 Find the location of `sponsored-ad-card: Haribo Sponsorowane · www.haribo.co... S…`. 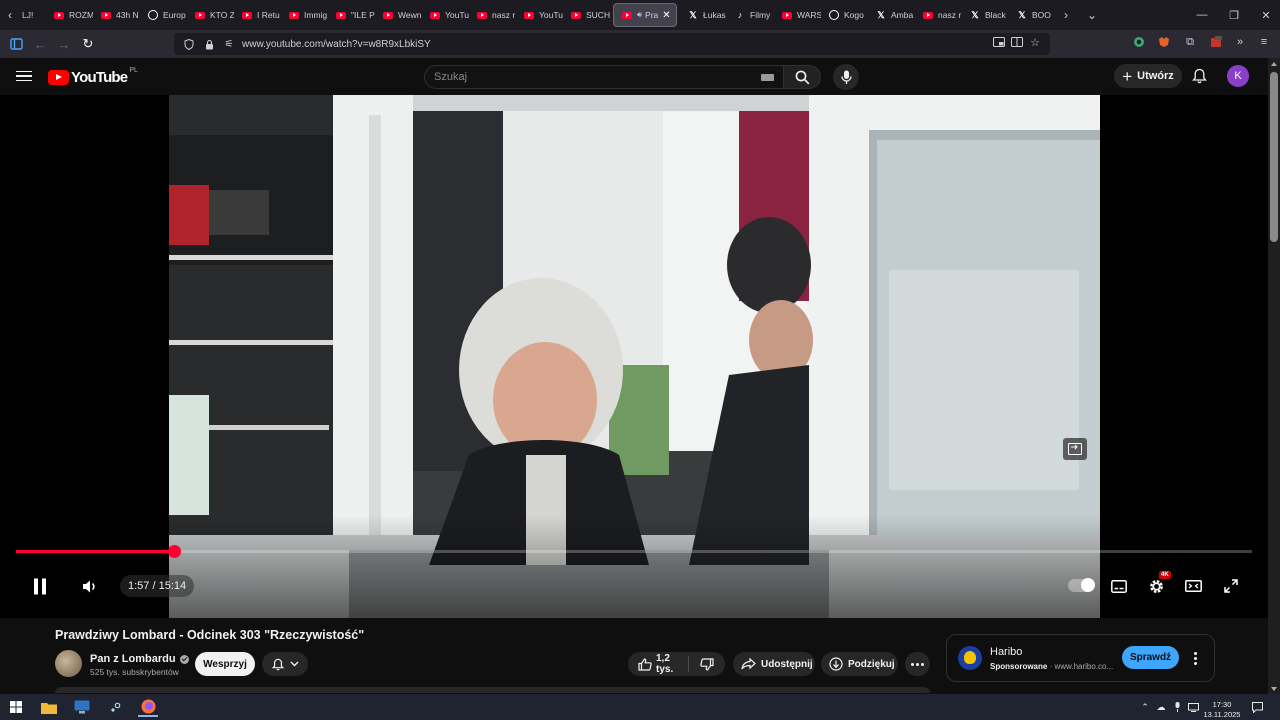

sponsored-ad-card: Haribo Sponsorowane · www.haribo.co... S… is located at coordinates (1080, 658).